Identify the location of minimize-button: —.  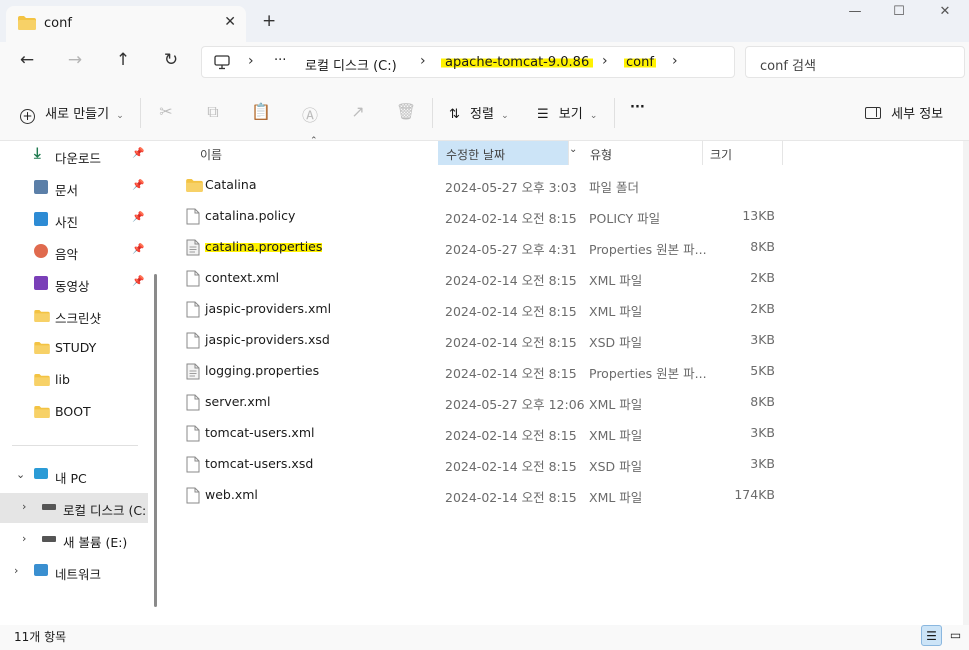
(855, 14).